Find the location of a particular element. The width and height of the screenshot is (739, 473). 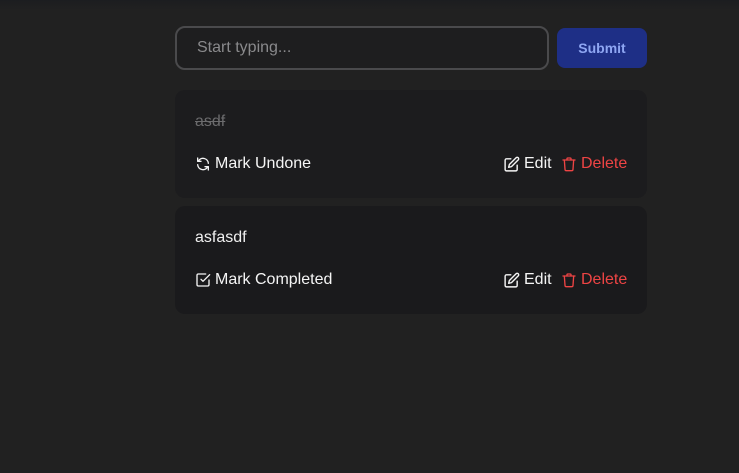

todo-form: Submit is located at coordinates (411, 48).